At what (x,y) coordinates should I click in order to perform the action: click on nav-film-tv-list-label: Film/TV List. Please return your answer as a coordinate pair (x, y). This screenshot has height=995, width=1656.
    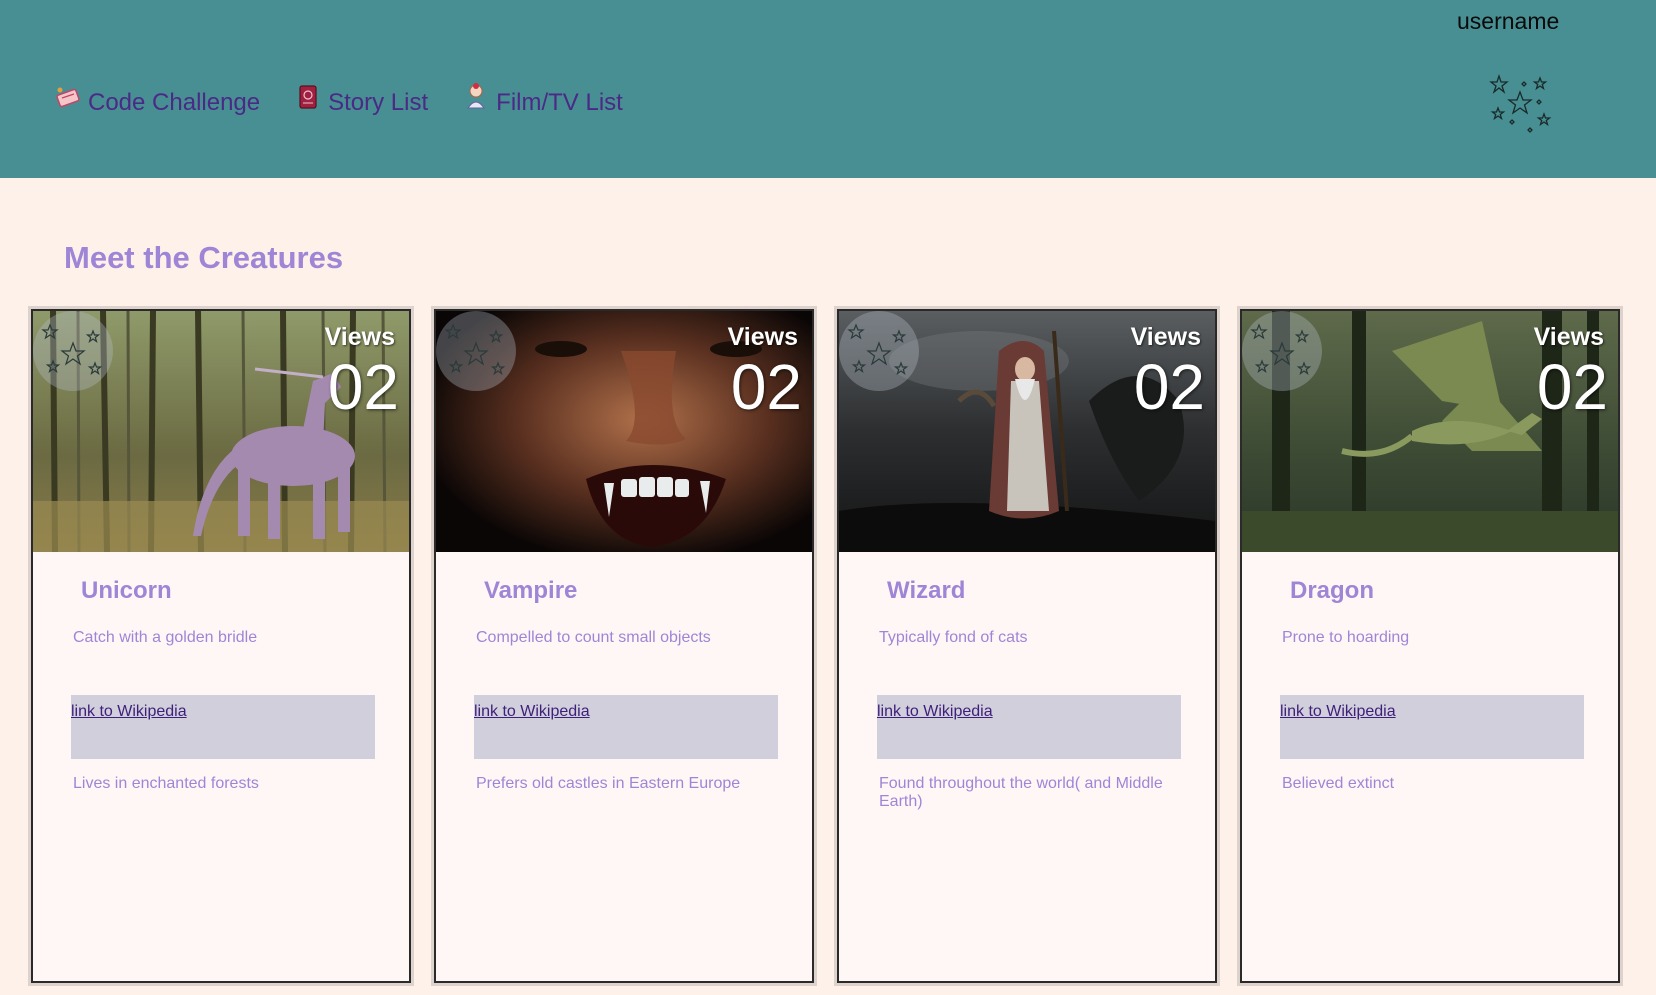
    Looking at the image, I should click on (559, 102).